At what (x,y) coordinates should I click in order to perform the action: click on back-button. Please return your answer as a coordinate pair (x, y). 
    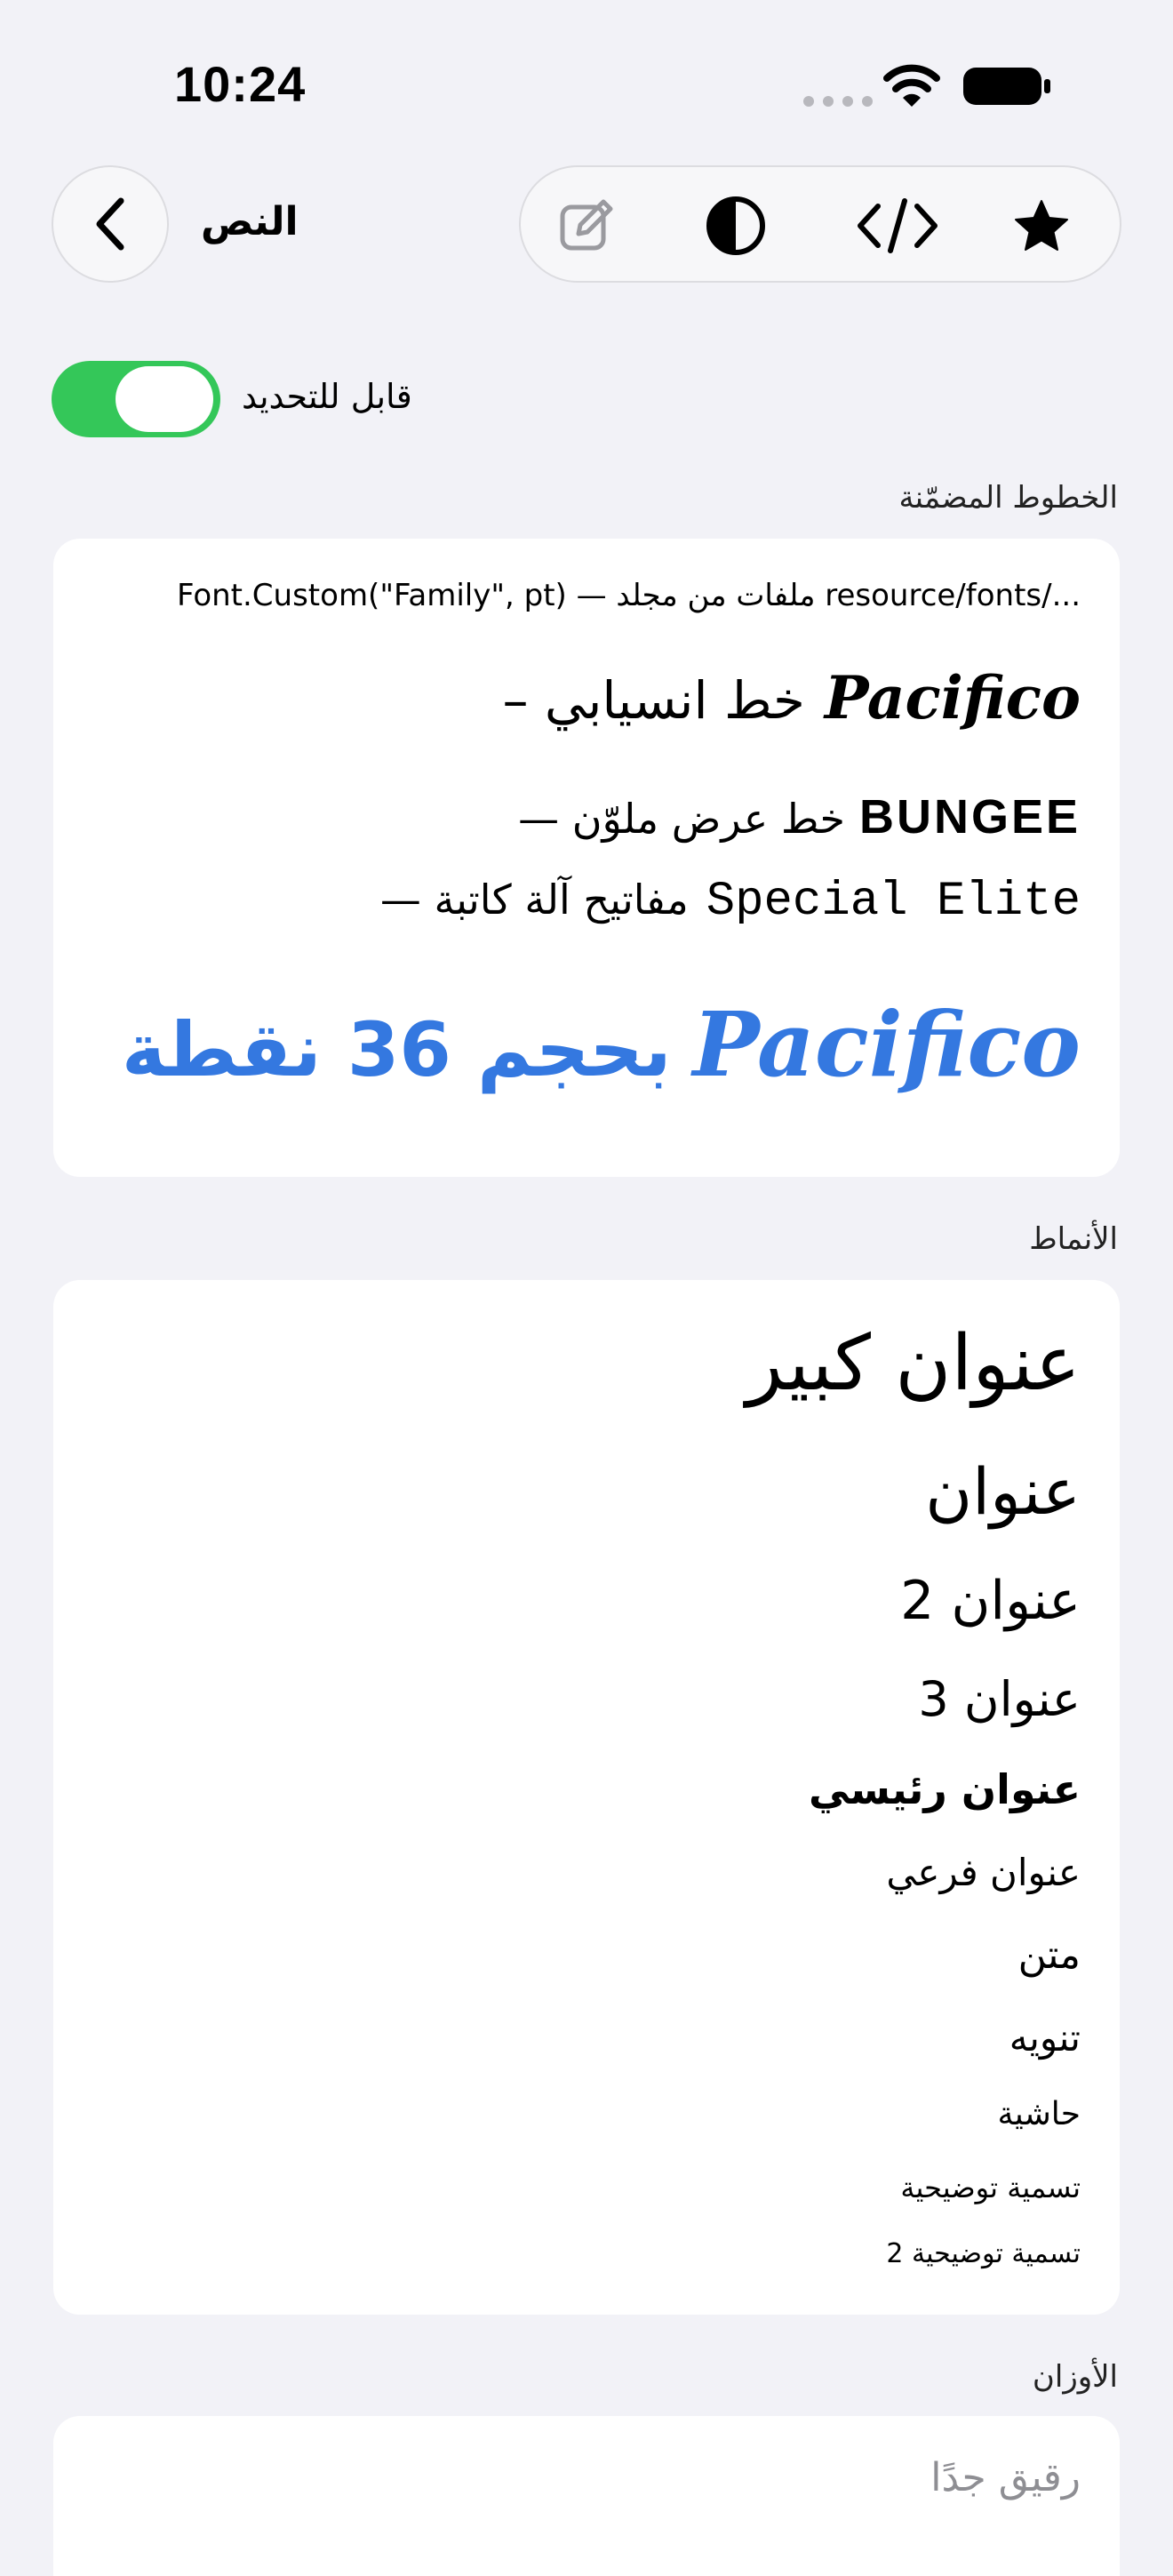
    Looking at the image, I should click on (111, 224).